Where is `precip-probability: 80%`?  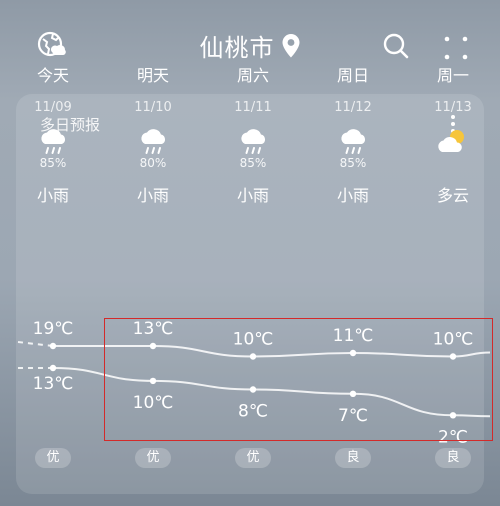
precip-probability: 80% is located at coordinates (153, 163).